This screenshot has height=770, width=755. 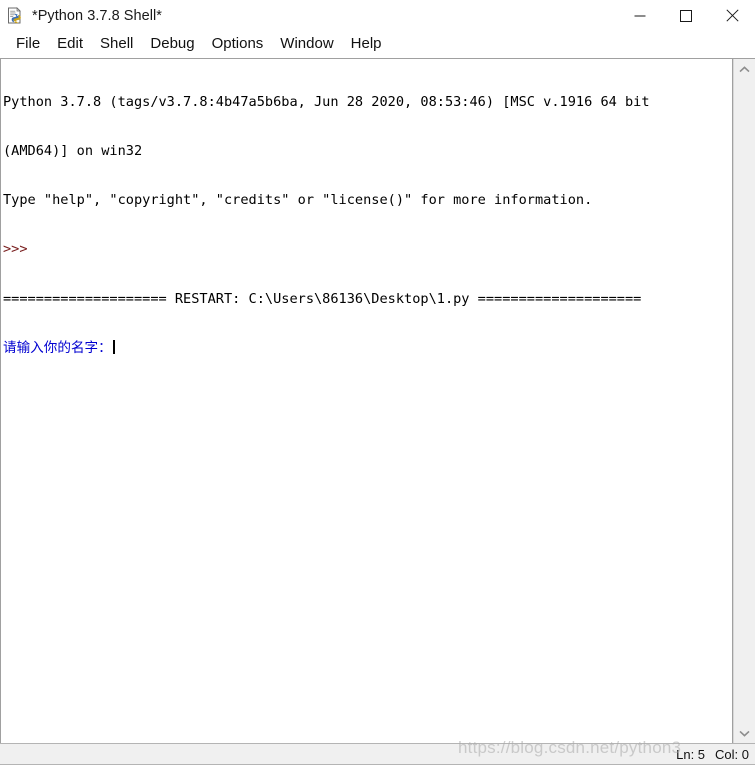 I want to click on menu-item-edit: Edit, so click(x=70, y=44).